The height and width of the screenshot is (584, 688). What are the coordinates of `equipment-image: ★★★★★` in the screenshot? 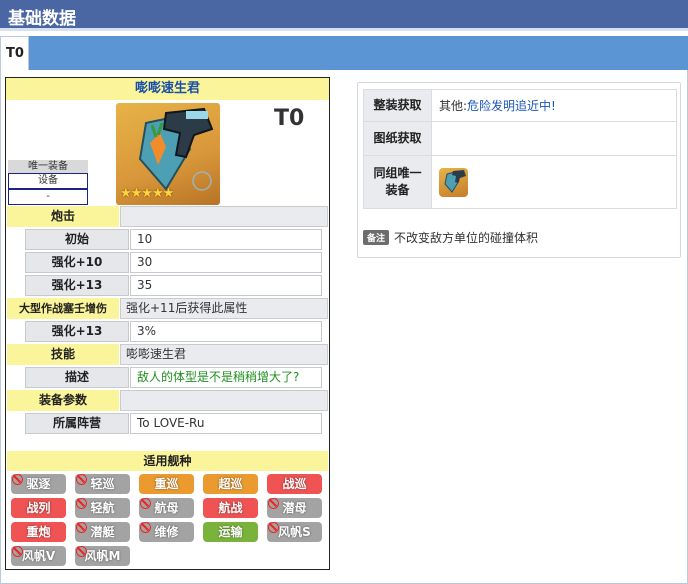 It's located at (168, 154).